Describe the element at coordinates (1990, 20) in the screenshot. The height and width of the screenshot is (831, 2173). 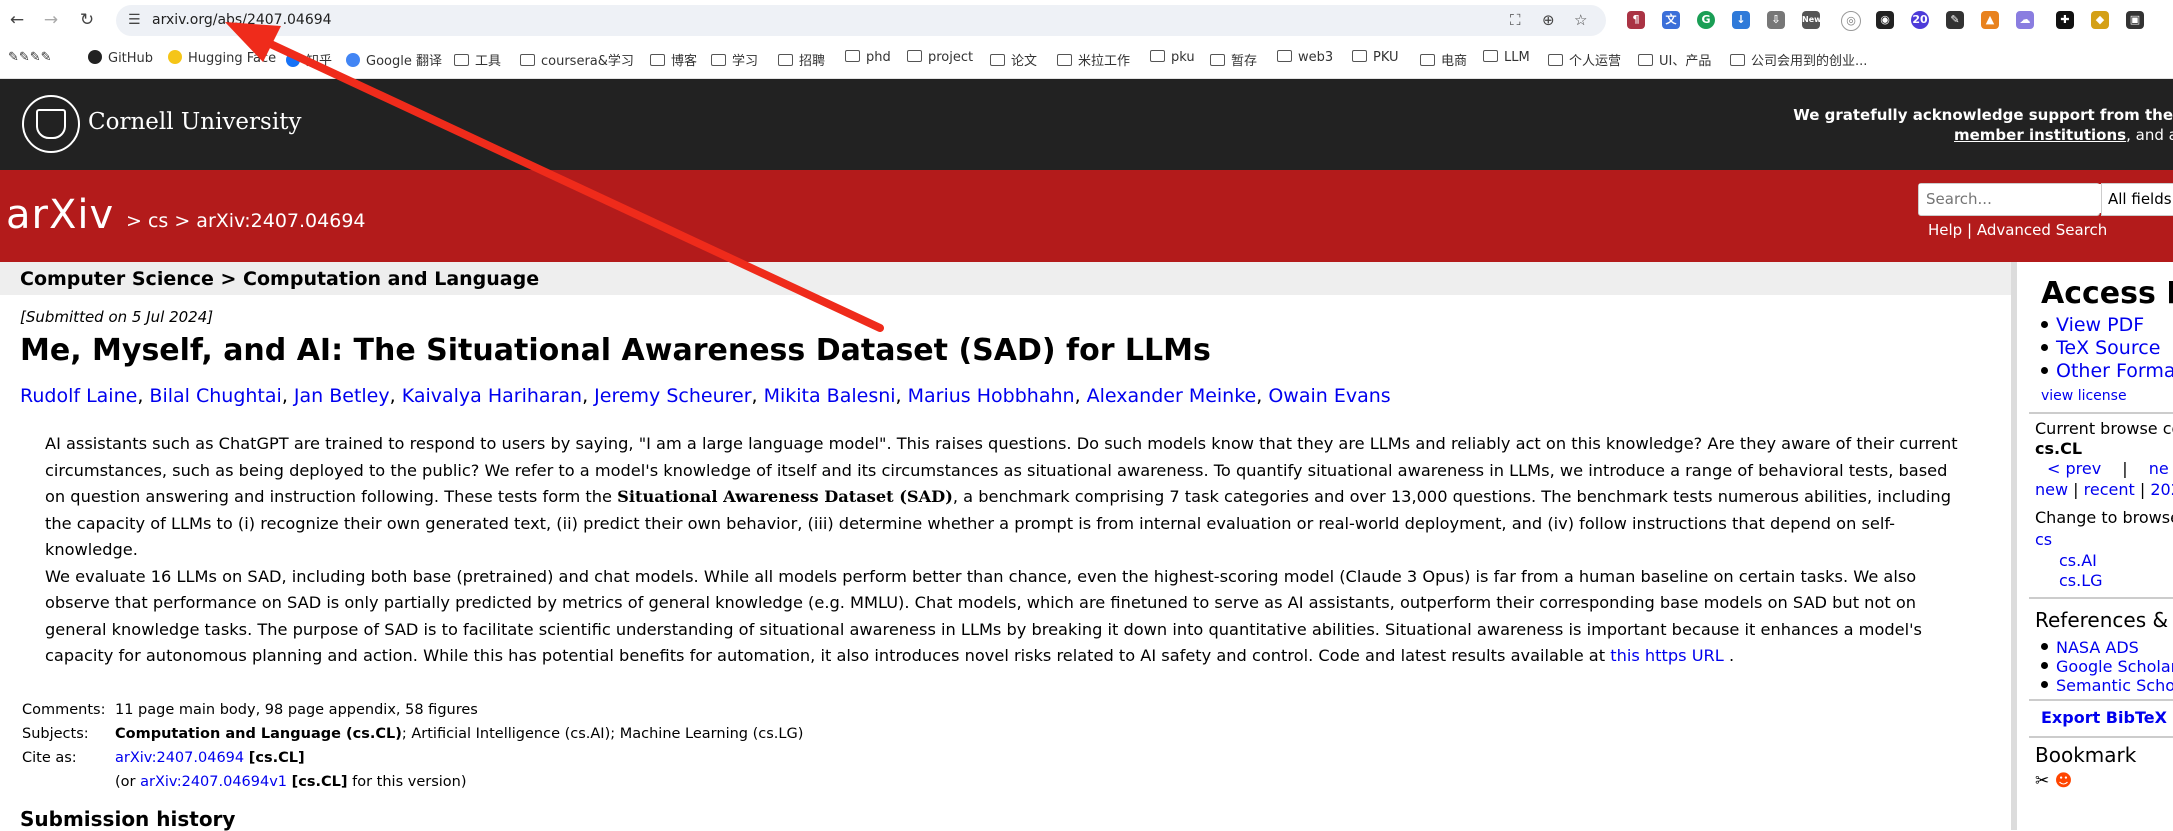
I see `extension-metamask-icon: ▲` at that location.